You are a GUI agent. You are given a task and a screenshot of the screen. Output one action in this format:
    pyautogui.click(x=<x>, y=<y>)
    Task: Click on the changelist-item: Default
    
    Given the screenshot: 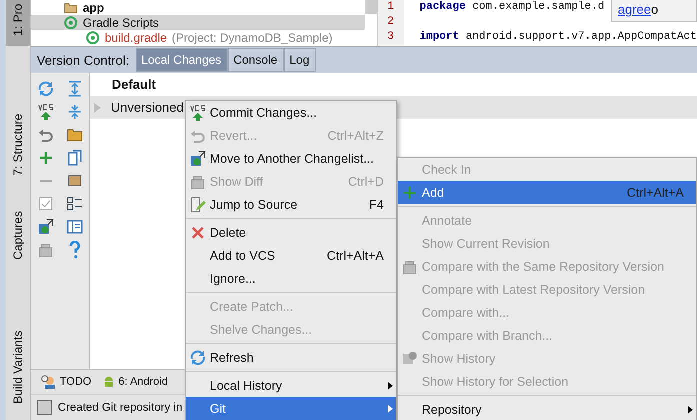 What is the action you would take?
    pyautogui.click(x=134, y=84)
    